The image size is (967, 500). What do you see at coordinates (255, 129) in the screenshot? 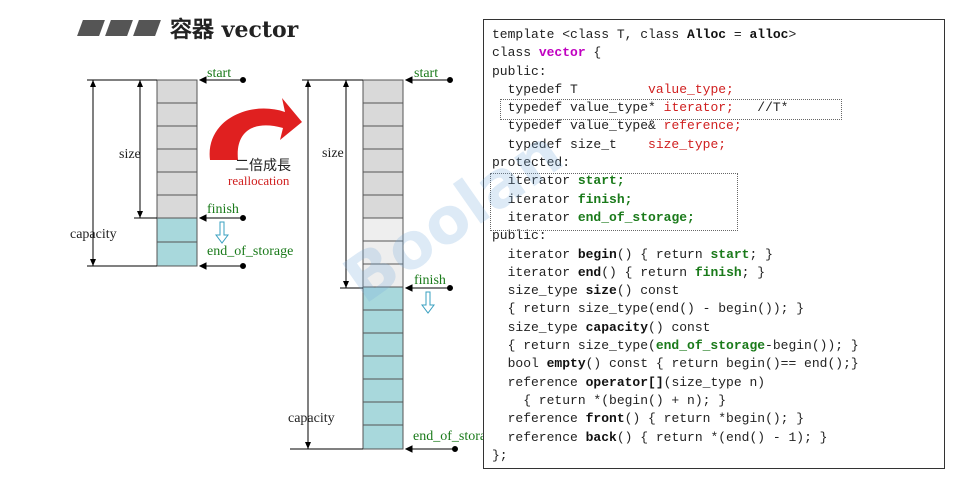
I see `reallocation-arrow-icon` at bounding box center [255, 129].